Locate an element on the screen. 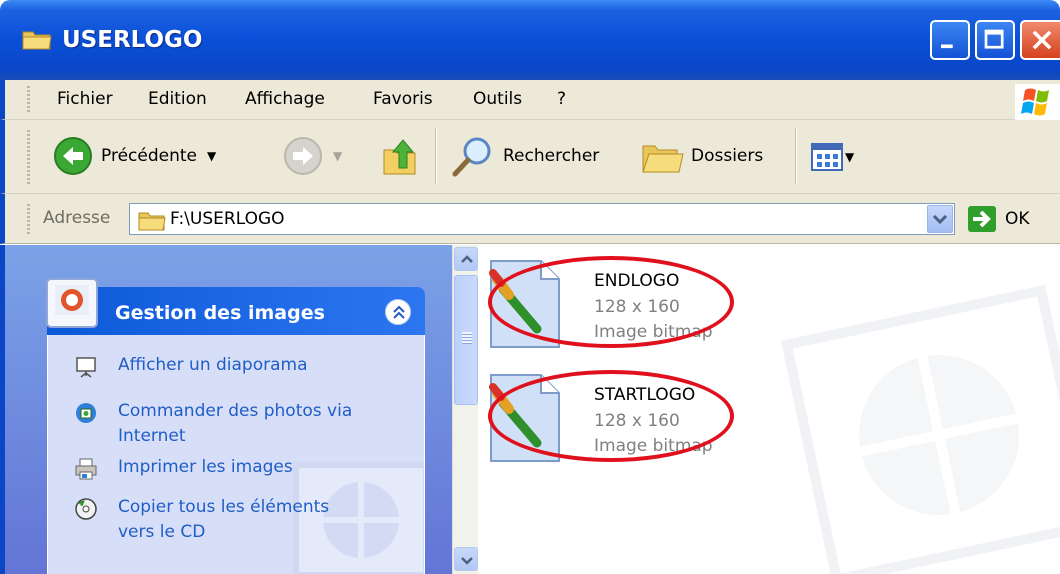  search-icon is located at coordinates (471, 157).